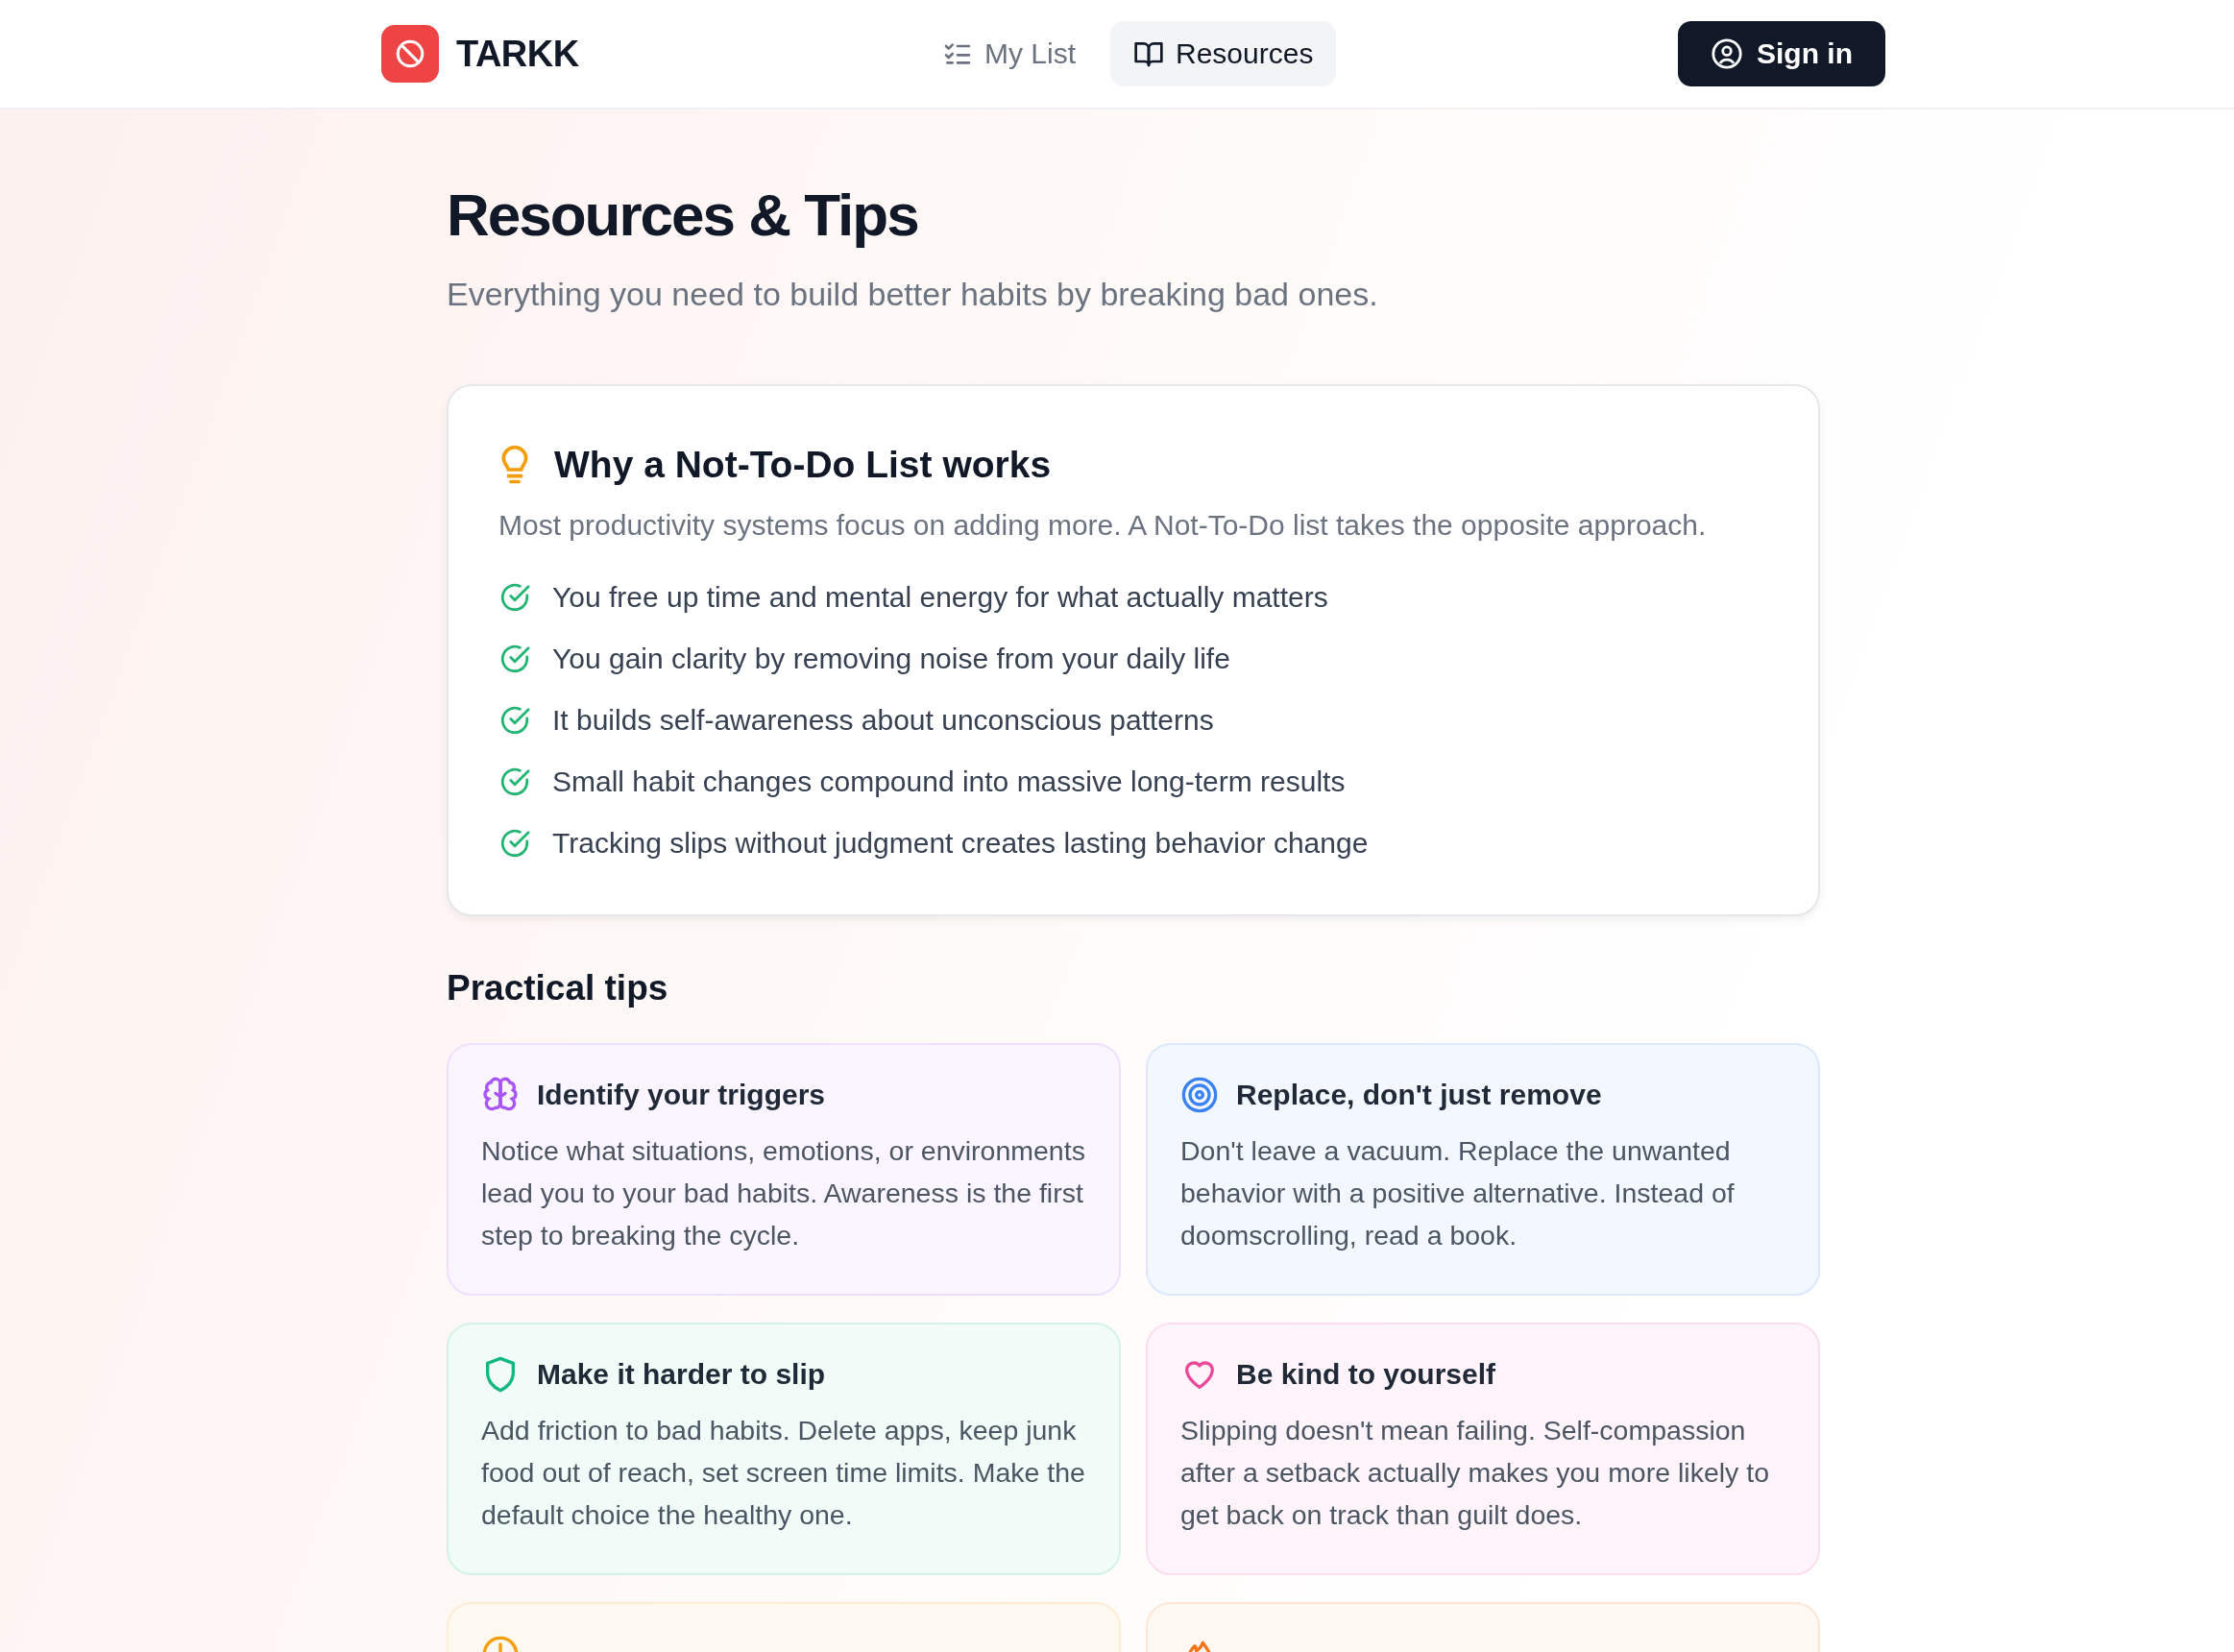 This screenshot has width=2234, height=1652. I want to click on page-subtitle: Everything you need to build better habits by breaking bad ones., so click(913, 294).